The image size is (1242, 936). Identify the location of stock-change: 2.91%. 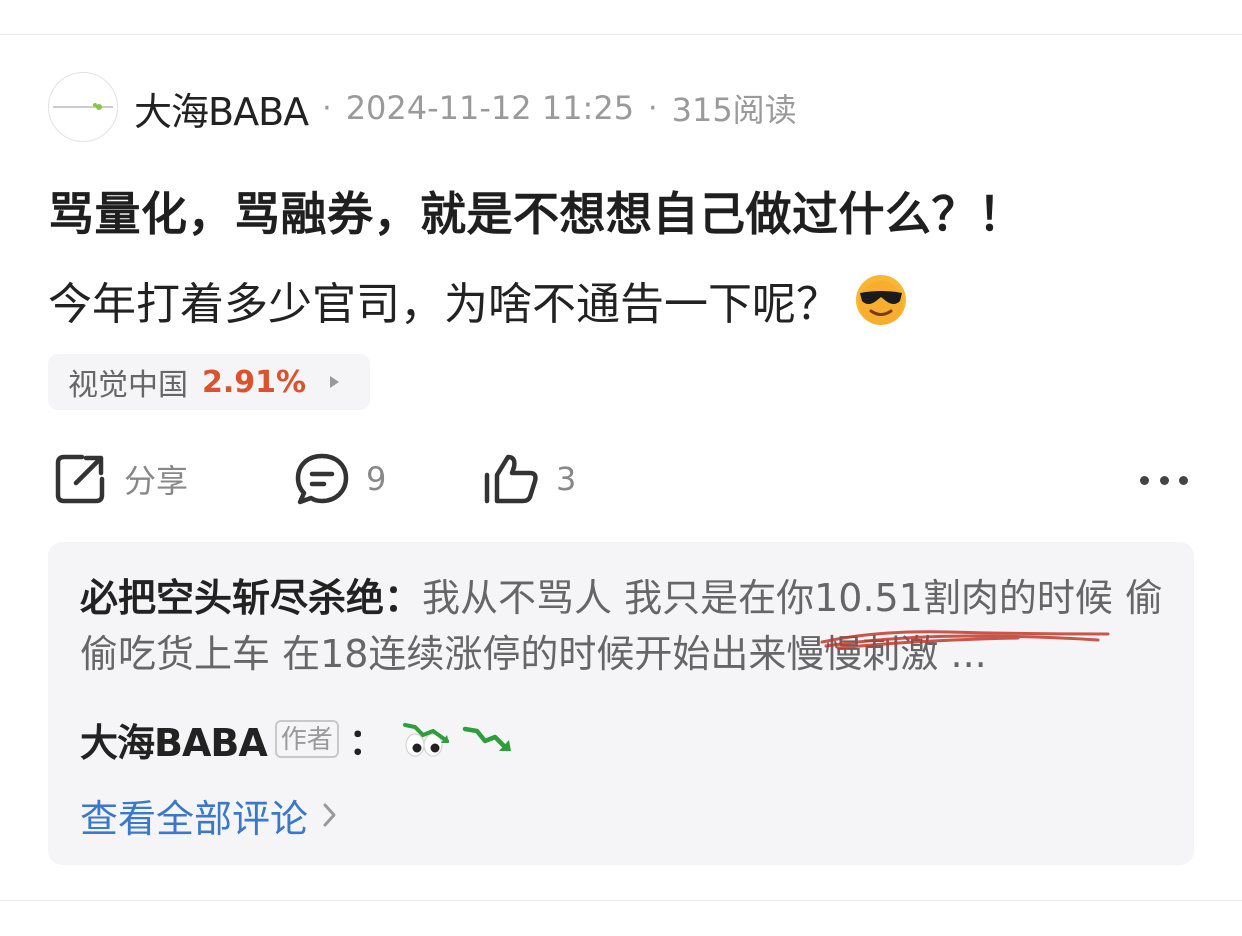
(254, 382).